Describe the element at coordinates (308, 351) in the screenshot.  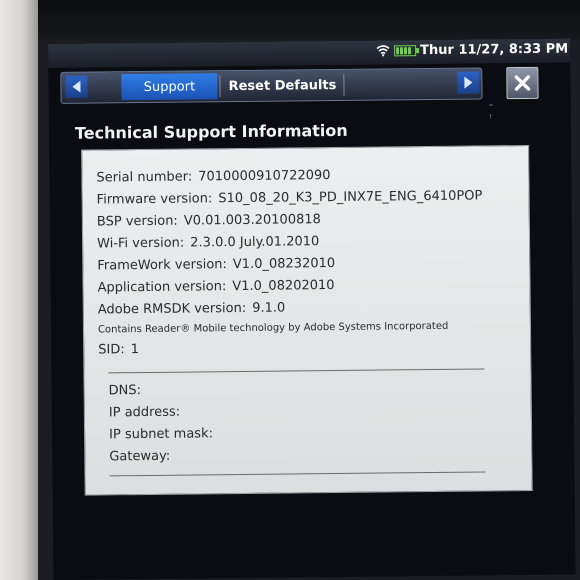
I see `info-row-sid: SID: 1` at that location.